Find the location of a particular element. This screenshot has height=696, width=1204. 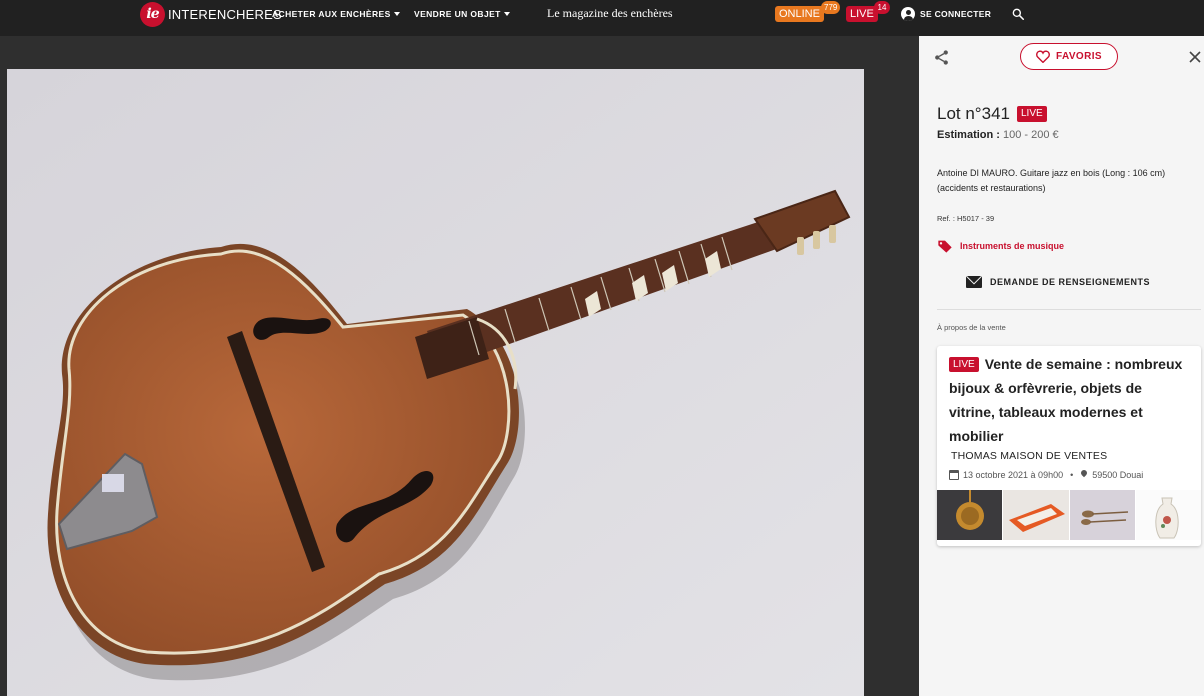

favorites-label: FAVORIS is located at coordinates (1079, 56).